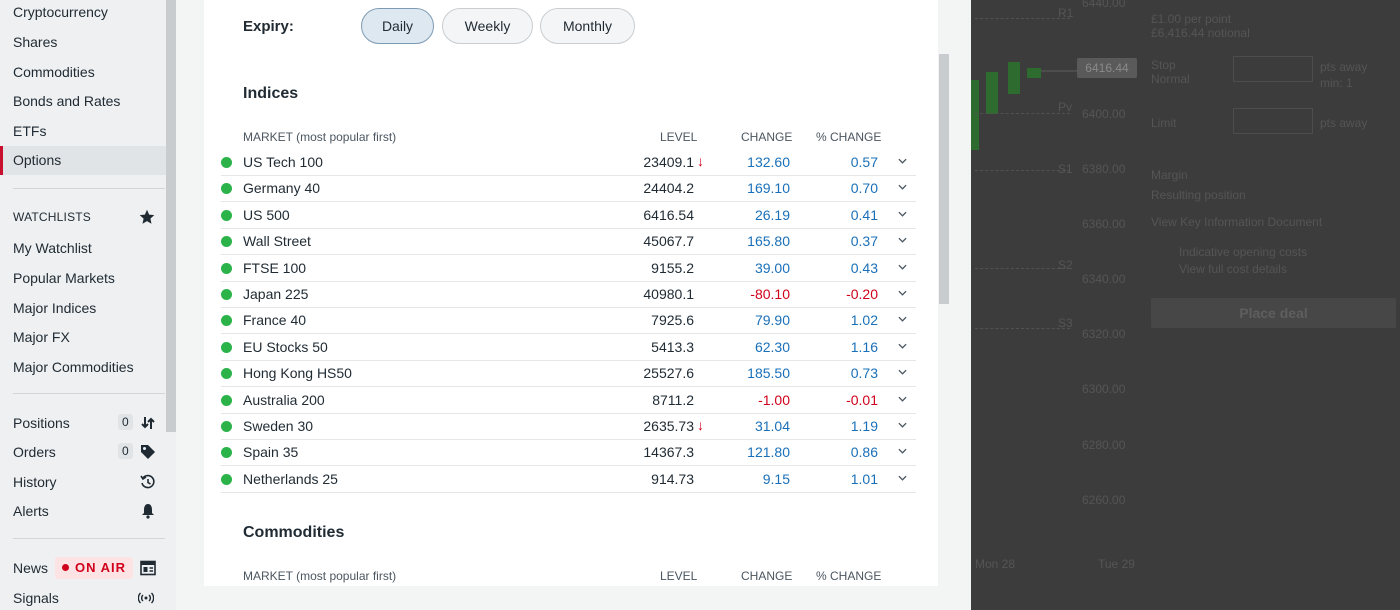 This screenshot has height=610, width=1400. What do you see at coordinates (1336, 83) in the screenshot?
I see `stop-min-note: min: 1` at bounding box center [1336, 83].